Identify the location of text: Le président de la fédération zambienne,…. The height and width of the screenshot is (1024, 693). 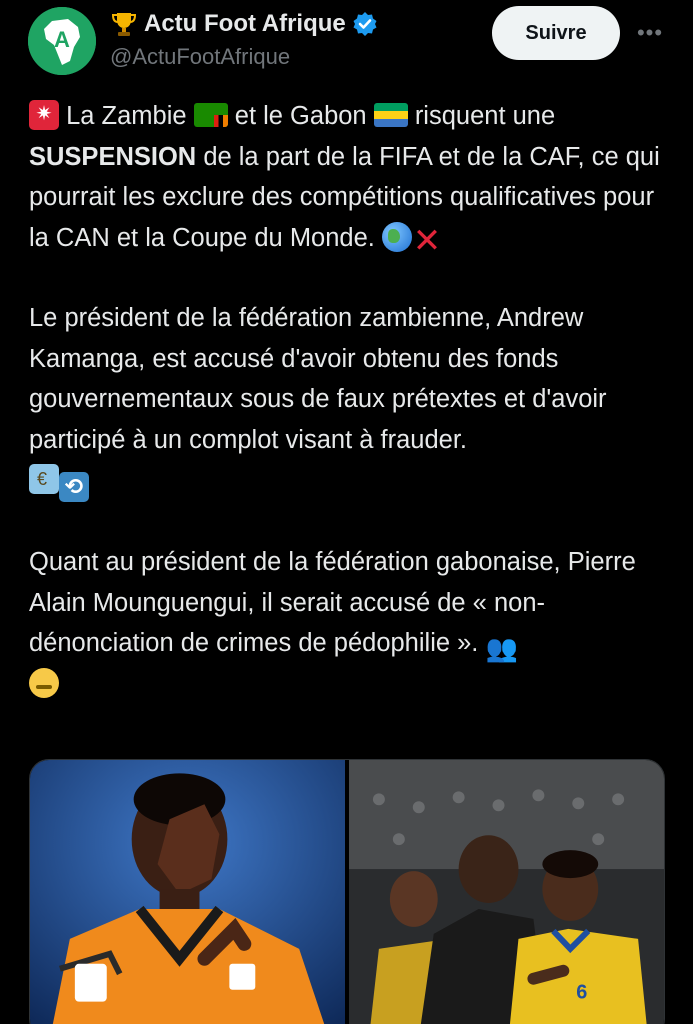
(318, 379).